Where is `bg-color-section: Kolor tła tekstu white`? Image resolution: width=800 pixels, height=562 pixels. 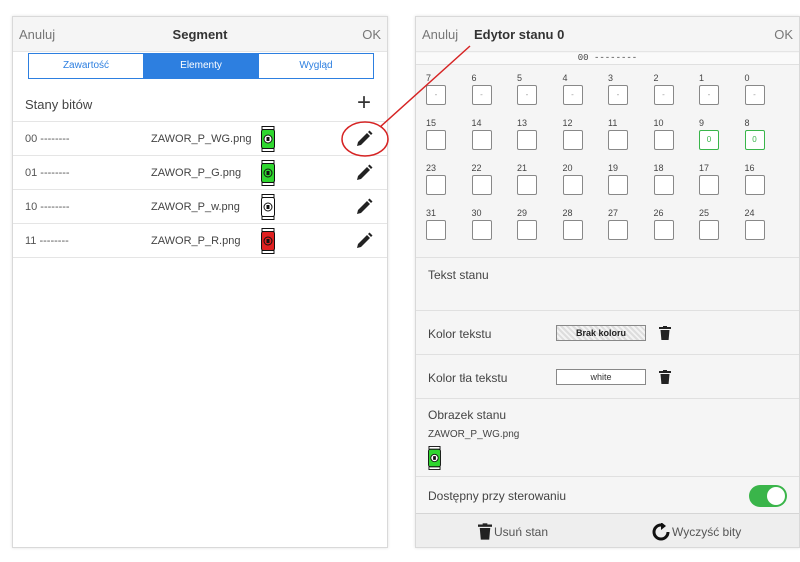 bg-color-section: Kolor tła tekstu white is located at coordinates (607, 376).